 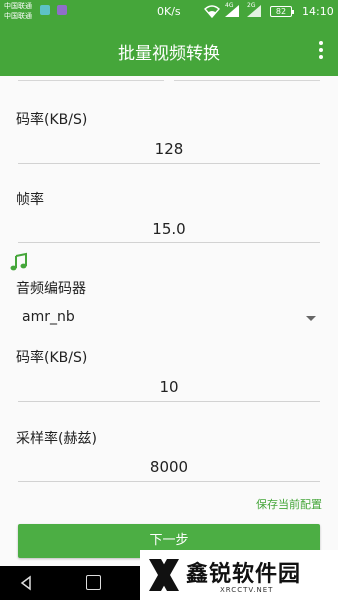 I want to click on signal-strength-icon, so click(x=232, y=11).